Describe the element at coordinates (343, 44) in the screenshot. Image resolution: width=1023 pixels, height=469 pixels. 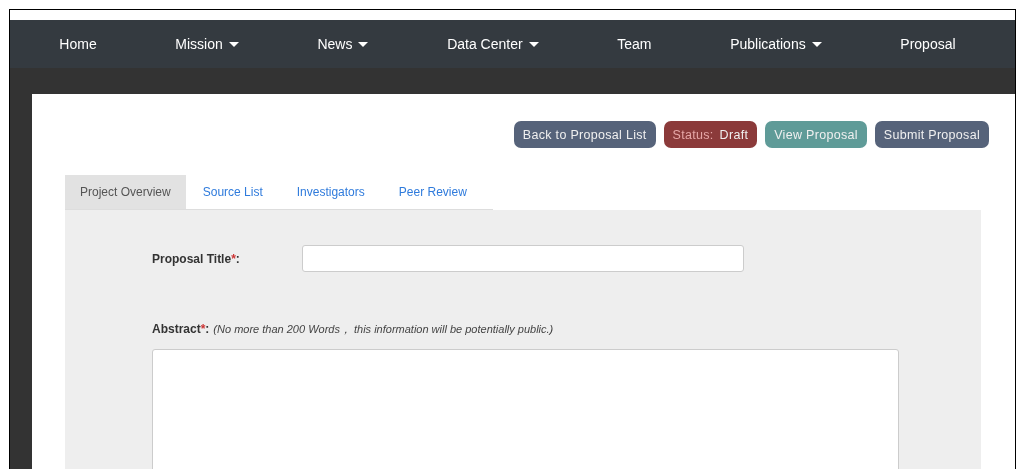
I see `nav-link: News` at that location.